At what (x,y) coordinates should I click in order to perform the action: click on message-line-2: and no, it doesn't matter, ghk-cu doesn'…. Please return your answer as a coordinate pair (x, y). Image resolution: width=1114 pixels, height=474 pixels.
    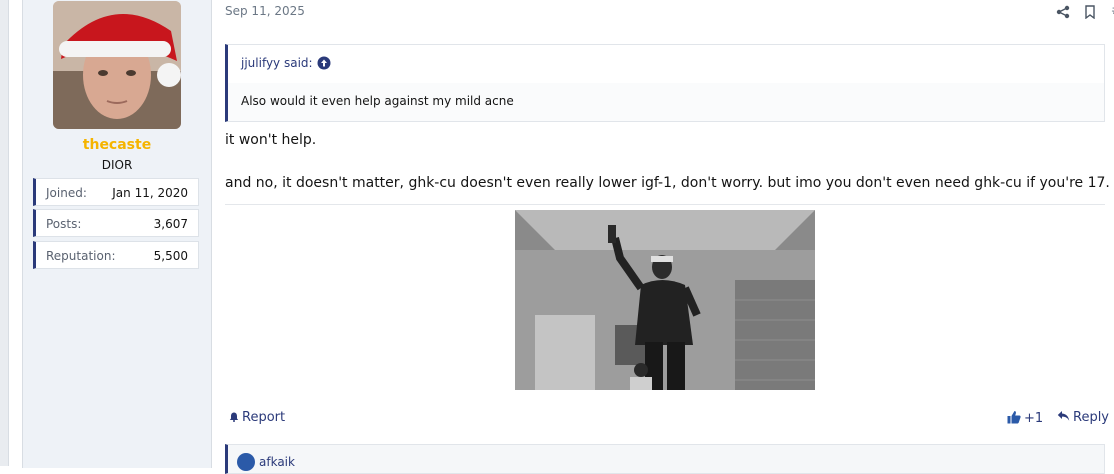
    Looking at the image, I should click on (667, 183).